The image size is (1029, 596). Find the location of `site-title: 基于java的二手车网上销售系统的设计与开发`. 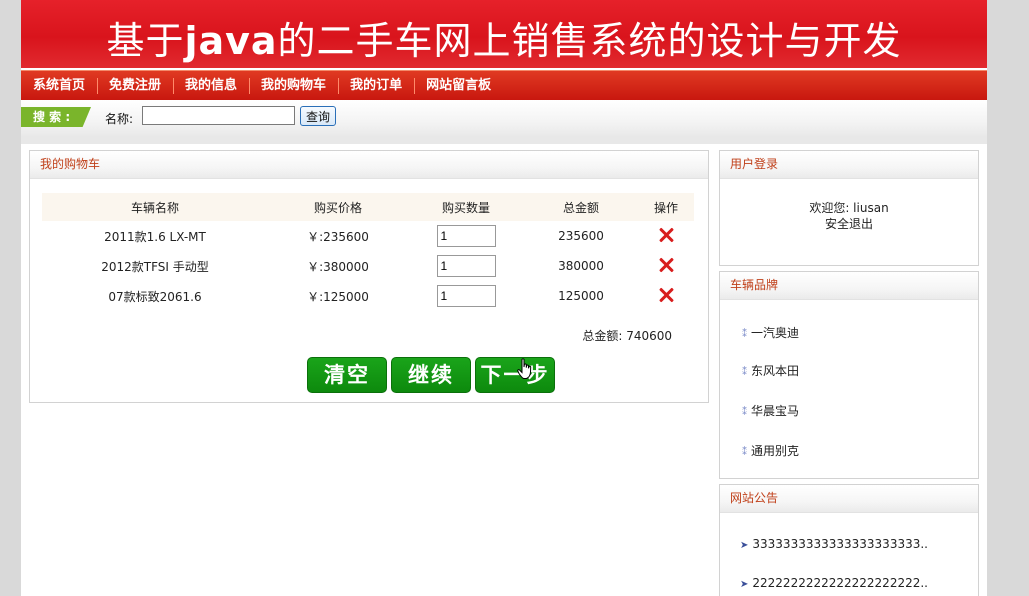

site-title: 基于java的二手车网上销售系统的设计与开发 is located at coordinates (504, 37).